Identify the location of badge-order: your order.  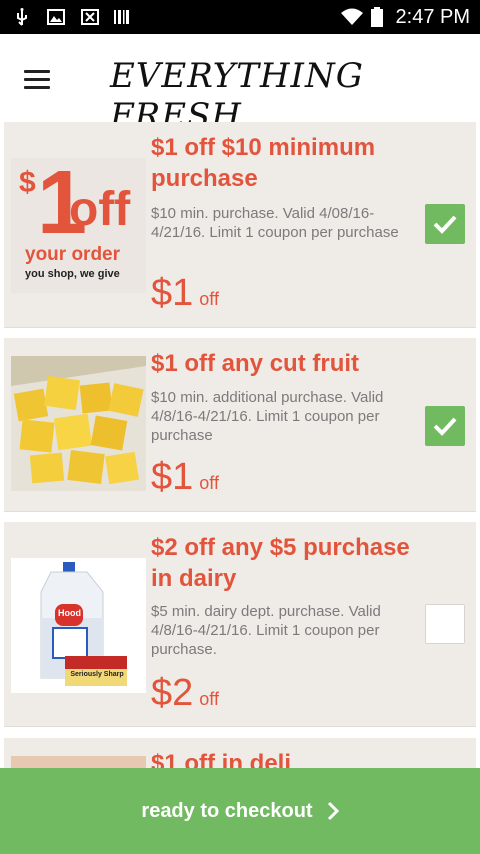
(73, 254).